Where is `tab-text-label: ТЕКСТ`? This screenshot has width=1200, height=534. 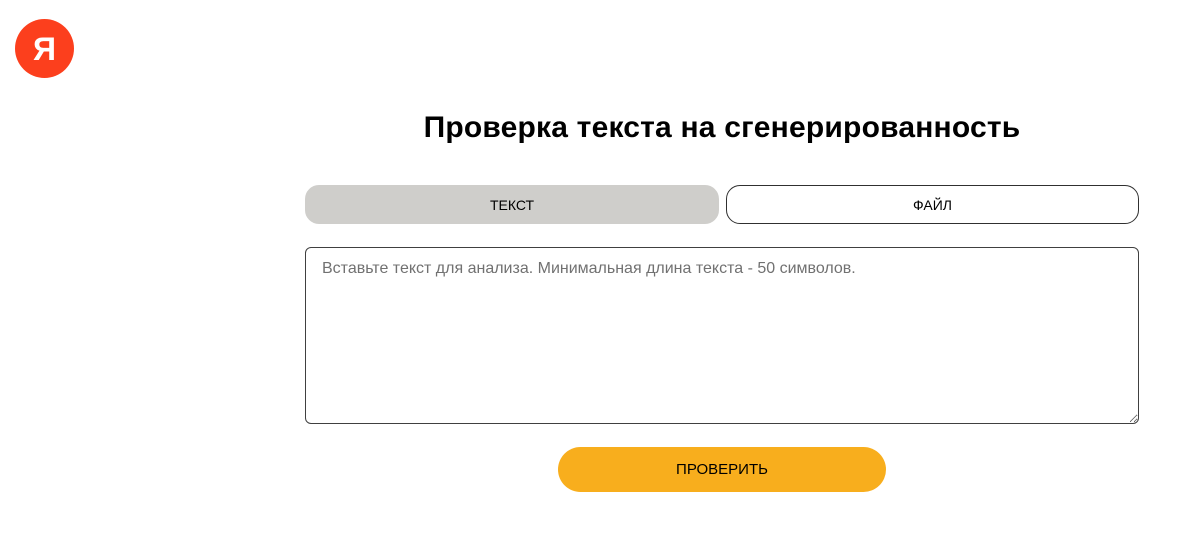
tab-text-label: ТЕКСТ is located at coordinates (512, 204).